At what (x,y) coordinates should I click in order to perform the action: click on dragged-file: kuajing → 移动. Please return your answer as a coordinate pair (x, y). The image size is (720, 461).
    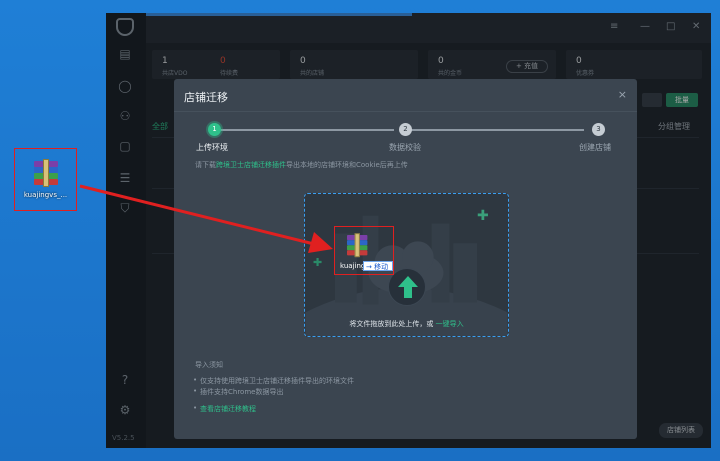
    Looking at the image, I should click on (364, 250).